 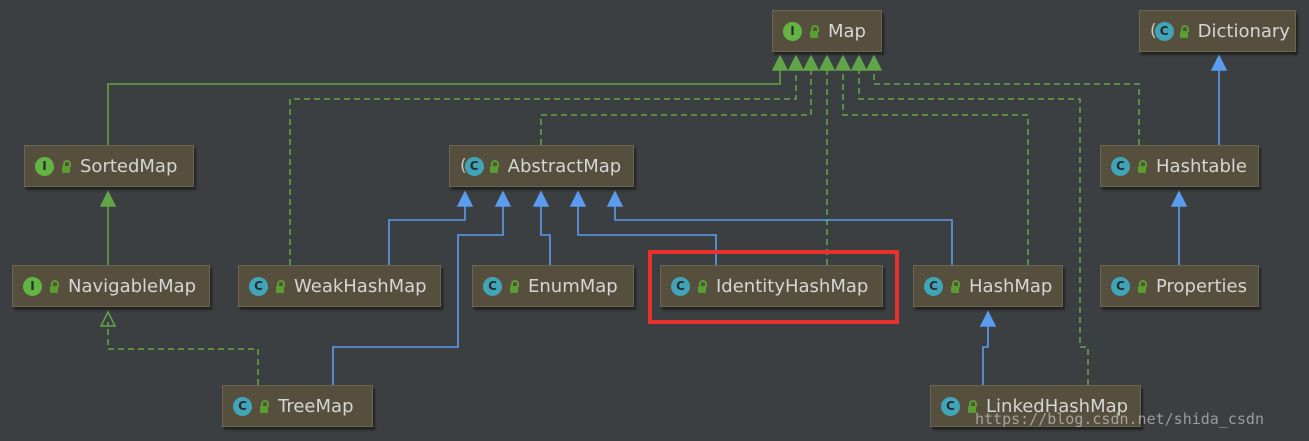 What do you see at coordinates (1119, 419) in the screenshot?
I see `watermark: https://blog.csdn.net/shida_csdn` at bounding box center [1119, 419].